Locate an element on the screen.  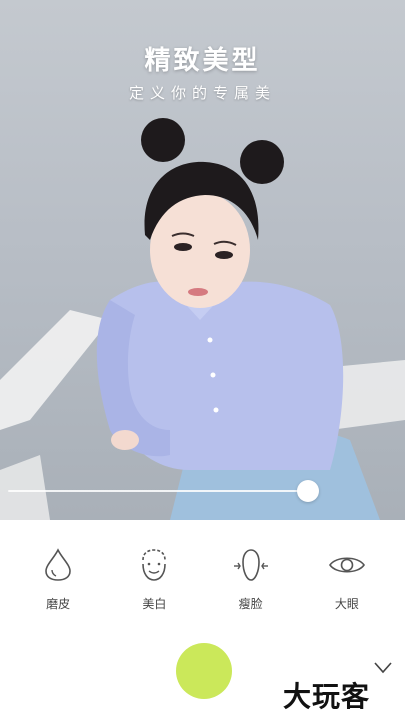
page-title: 精致美型 is located at coordinates (202, 61).